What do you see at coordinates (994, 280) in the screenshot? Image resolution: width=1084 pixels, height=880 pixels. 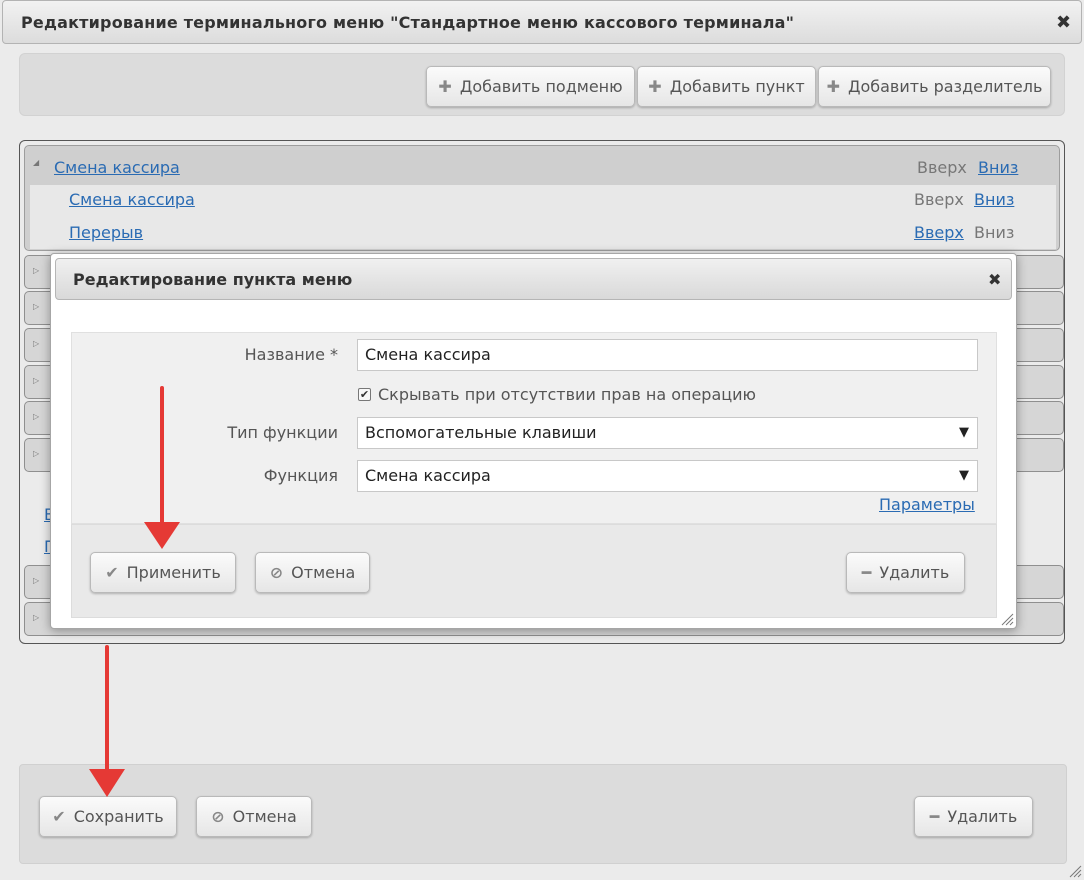 I see `dialog-close-icon: ✖` at bounding box center [994, 280].